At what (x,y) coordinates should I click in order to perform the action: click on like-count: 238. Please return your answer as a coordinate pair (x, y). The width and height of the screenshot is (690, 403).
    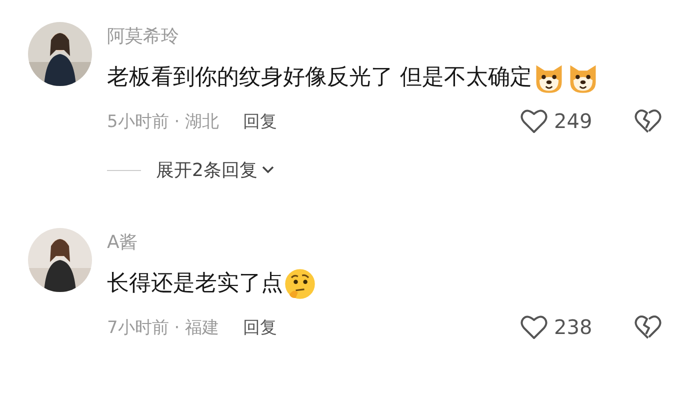
    Looking at the image, I should click on (574, 327).